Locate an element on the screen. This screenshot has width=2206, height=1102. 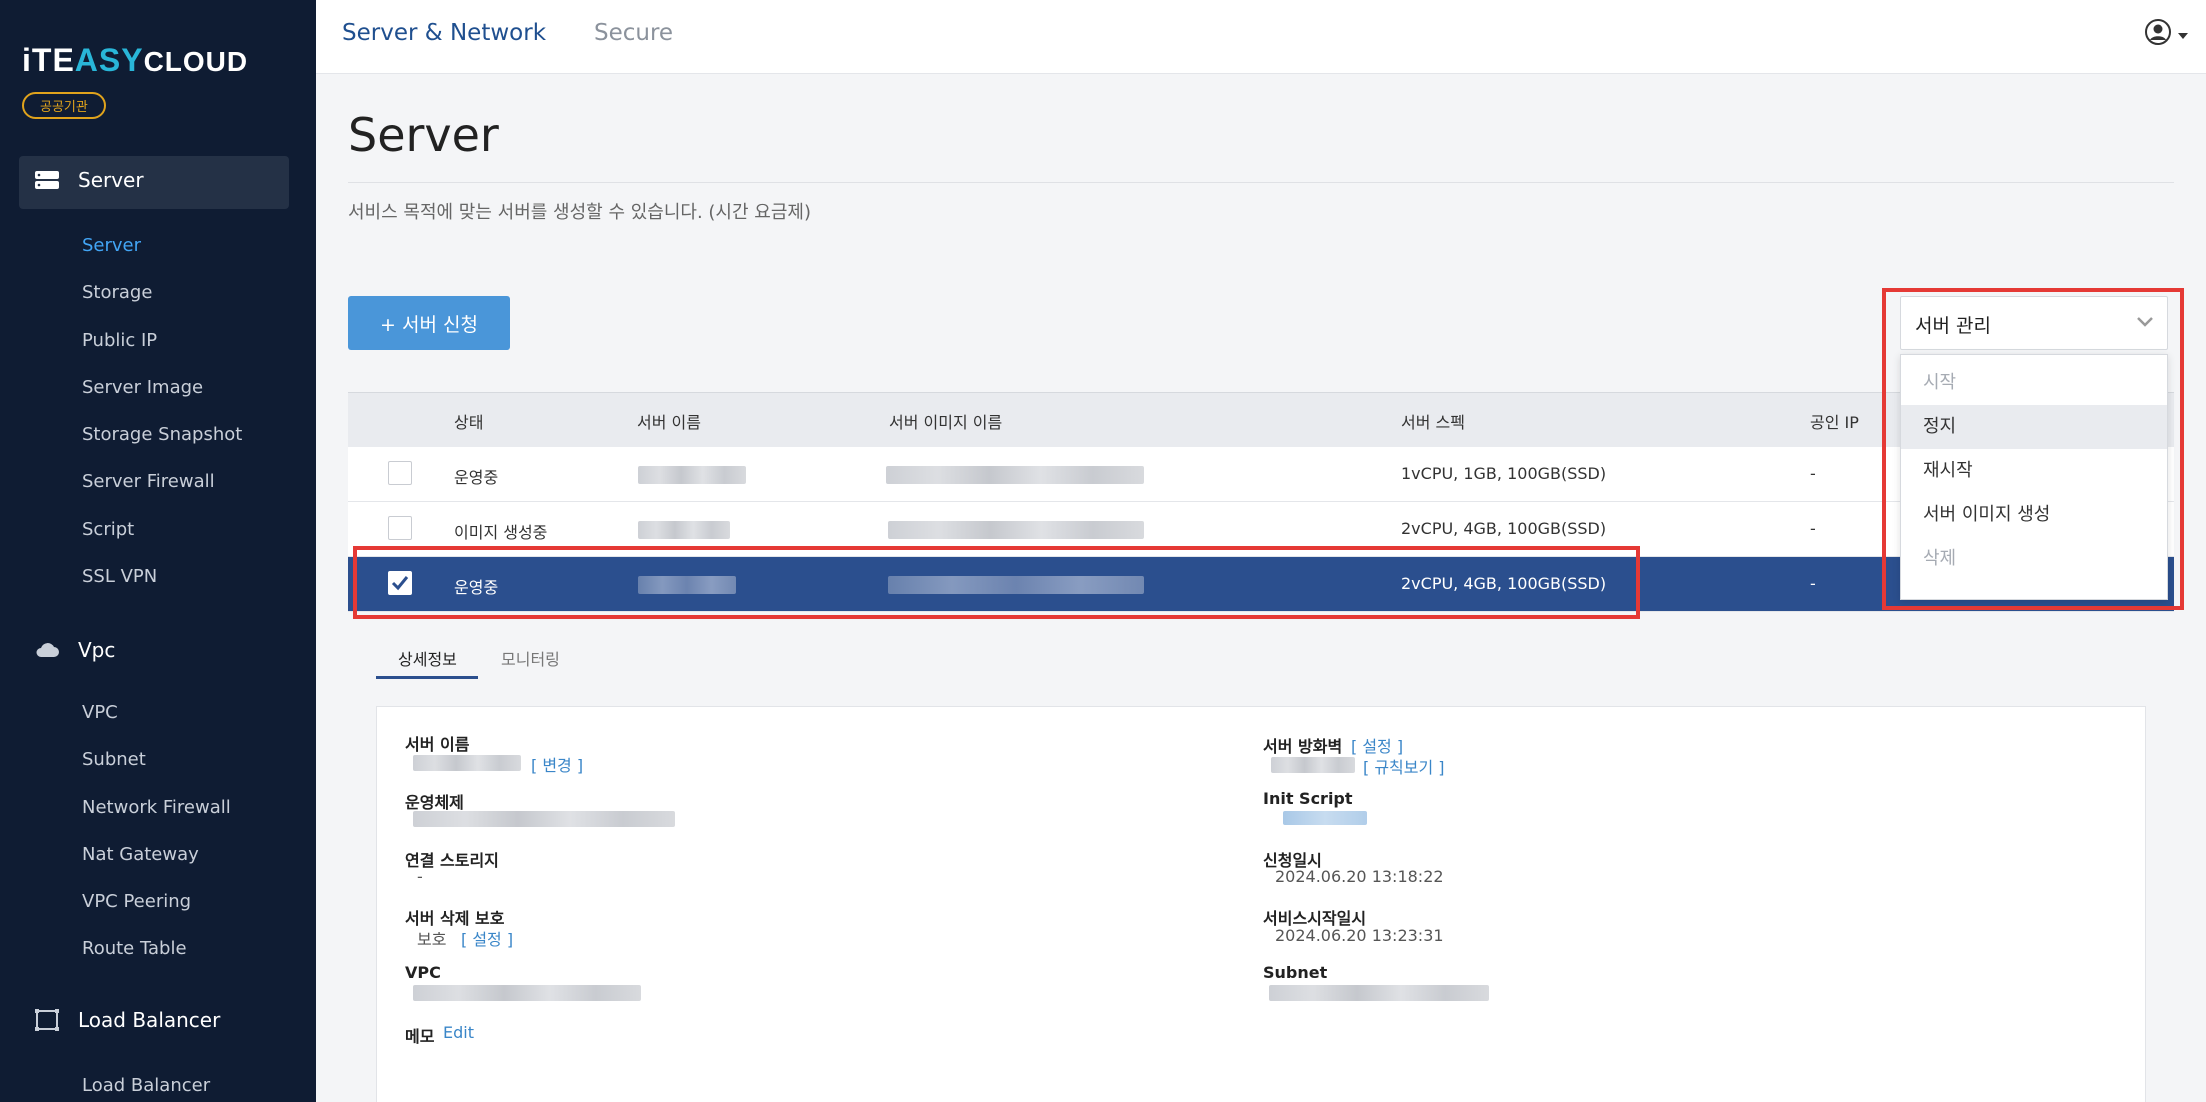
server-manage-select-value: 서버 관리 is located at coordinates (1953, 326).